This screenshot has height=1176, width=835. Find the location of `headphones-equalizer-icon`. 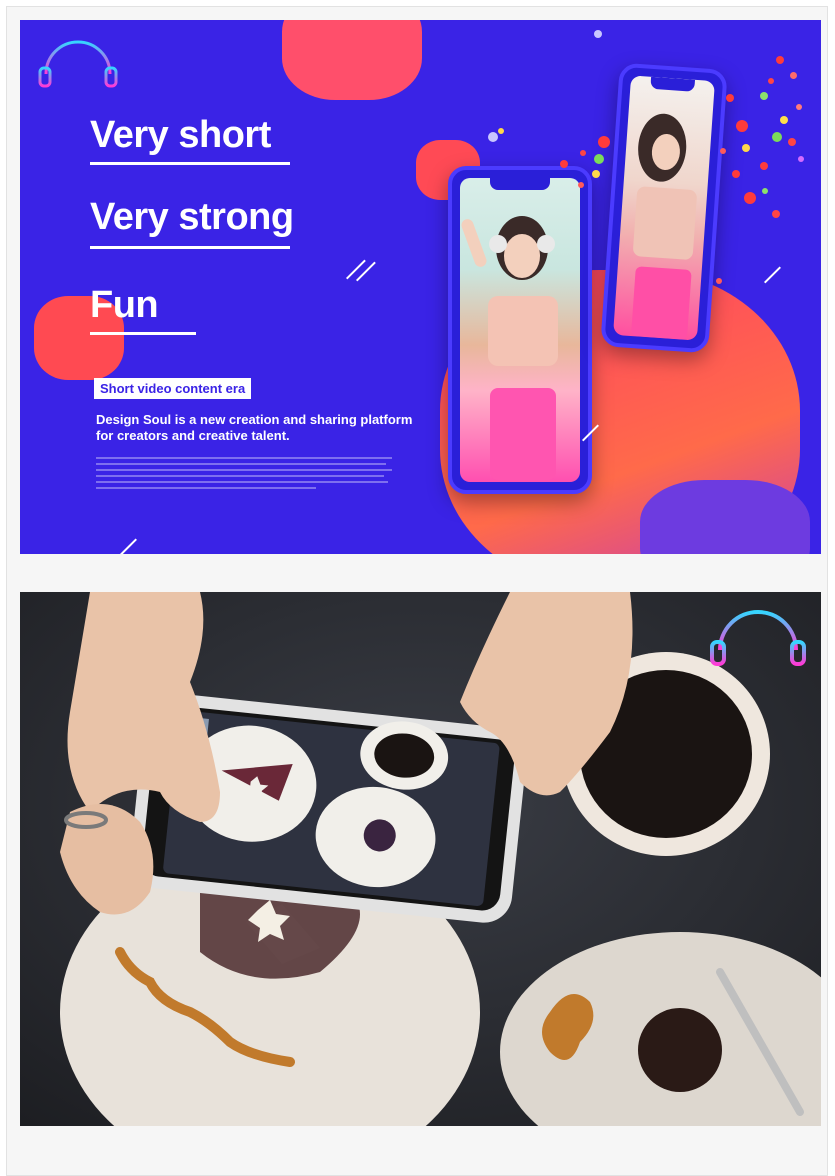

headphones-equalizer-icon is located at coordinates (78, 64).